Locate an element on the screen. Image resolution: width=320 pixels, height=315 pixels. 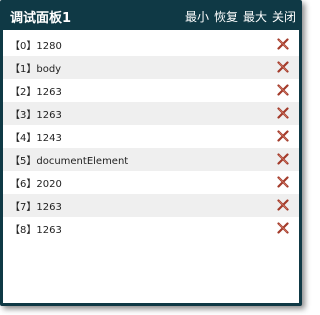
list-item: 【2】1263 is located at coordinates (151, 90).